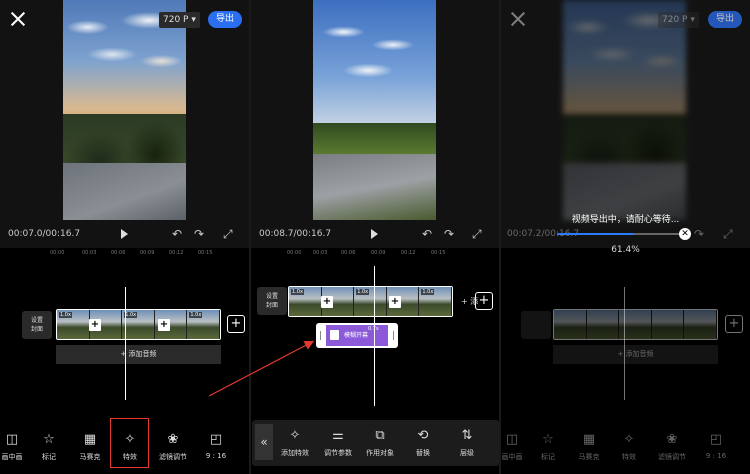  I want to click on tool-pip: ◫ 画中画, so click(16, 445).